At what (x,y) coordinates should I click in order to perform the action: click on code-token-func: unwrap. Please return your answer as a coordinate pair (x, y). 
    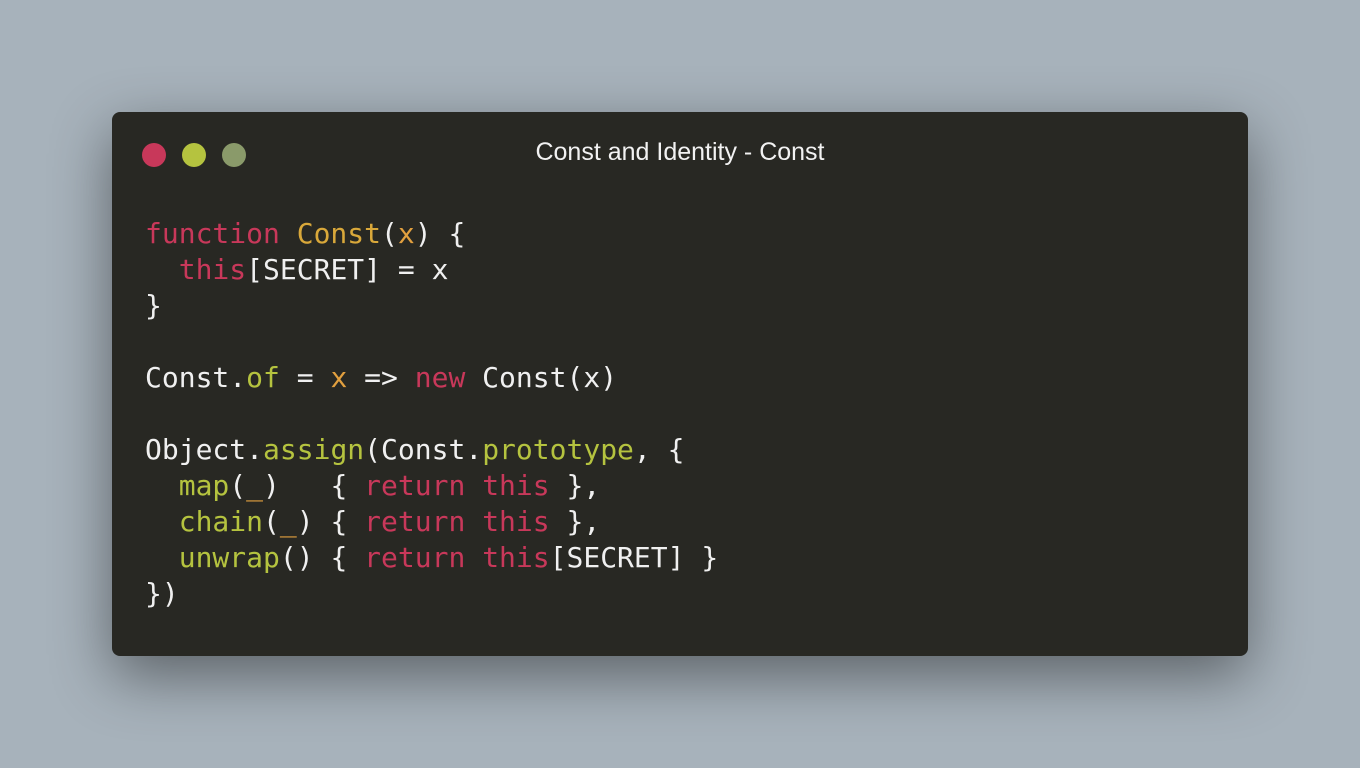
    Looking at the image, I should click on (229, 557).